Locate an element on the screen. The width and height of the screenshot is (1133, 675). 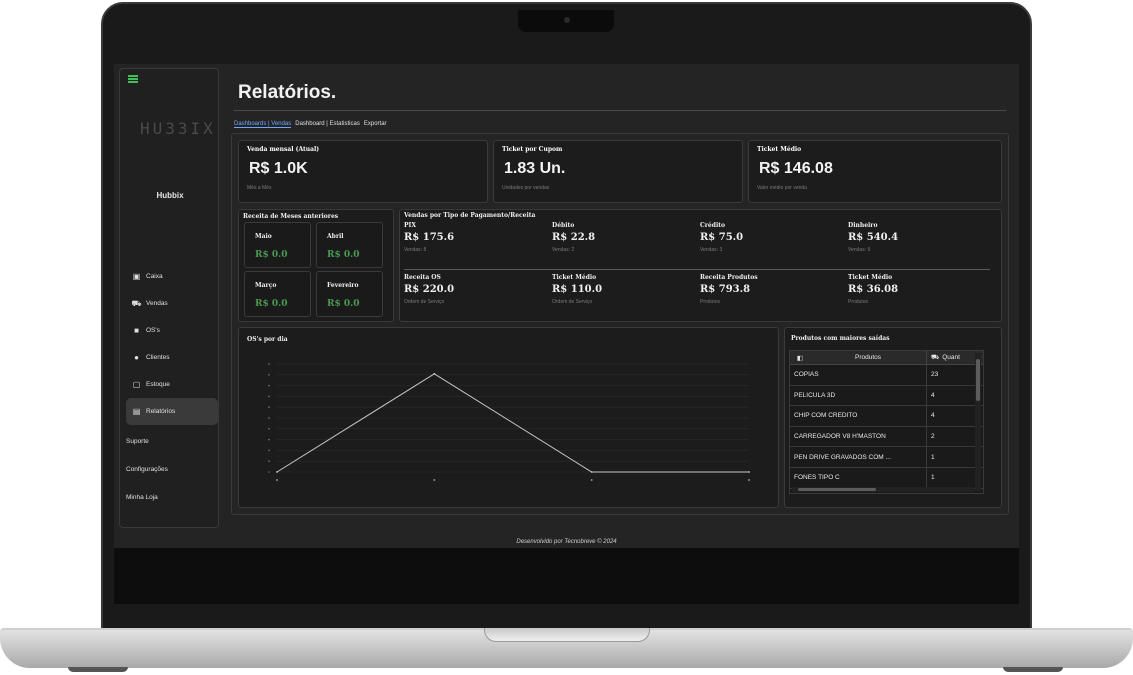
sidebar-item-os: ■ OS's is located at coordinates (172, 330).